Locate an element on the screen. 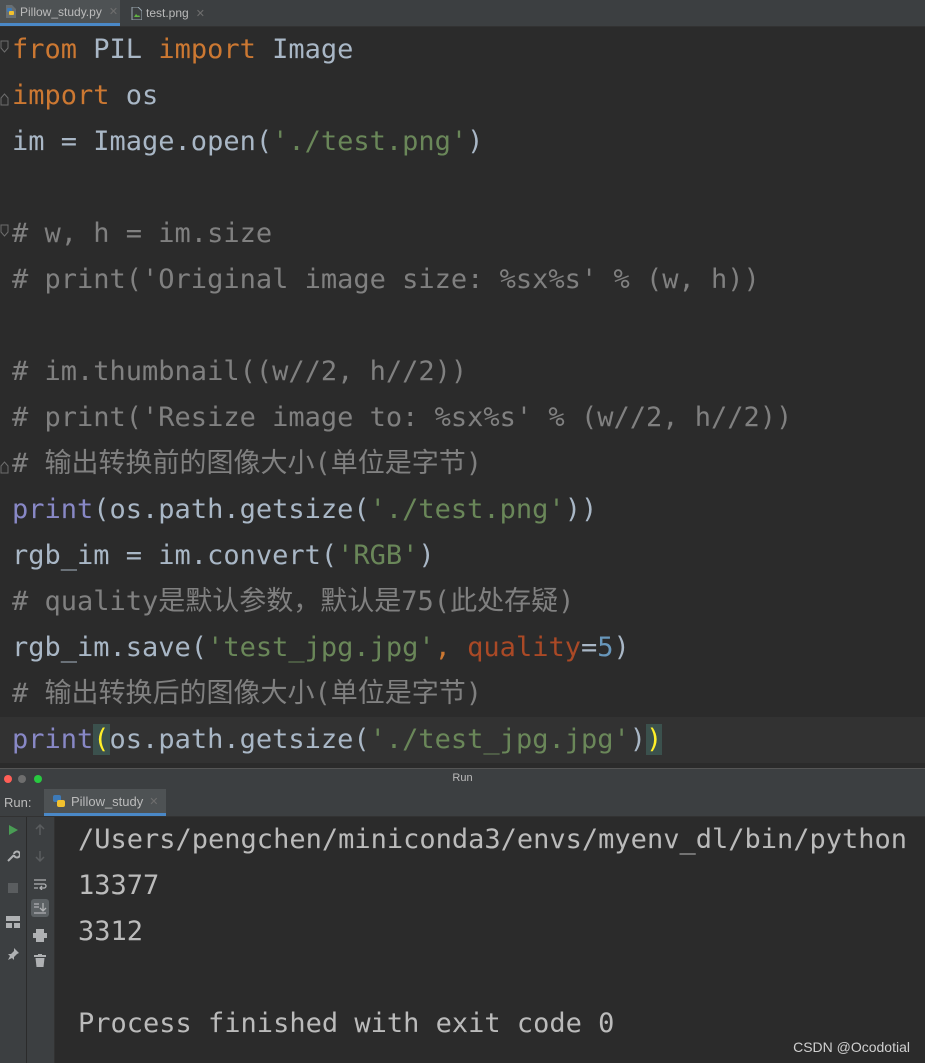 This screenshot has height=1063, width=925. code-token: # w, h = im.size is located at coordinates (142, 233).